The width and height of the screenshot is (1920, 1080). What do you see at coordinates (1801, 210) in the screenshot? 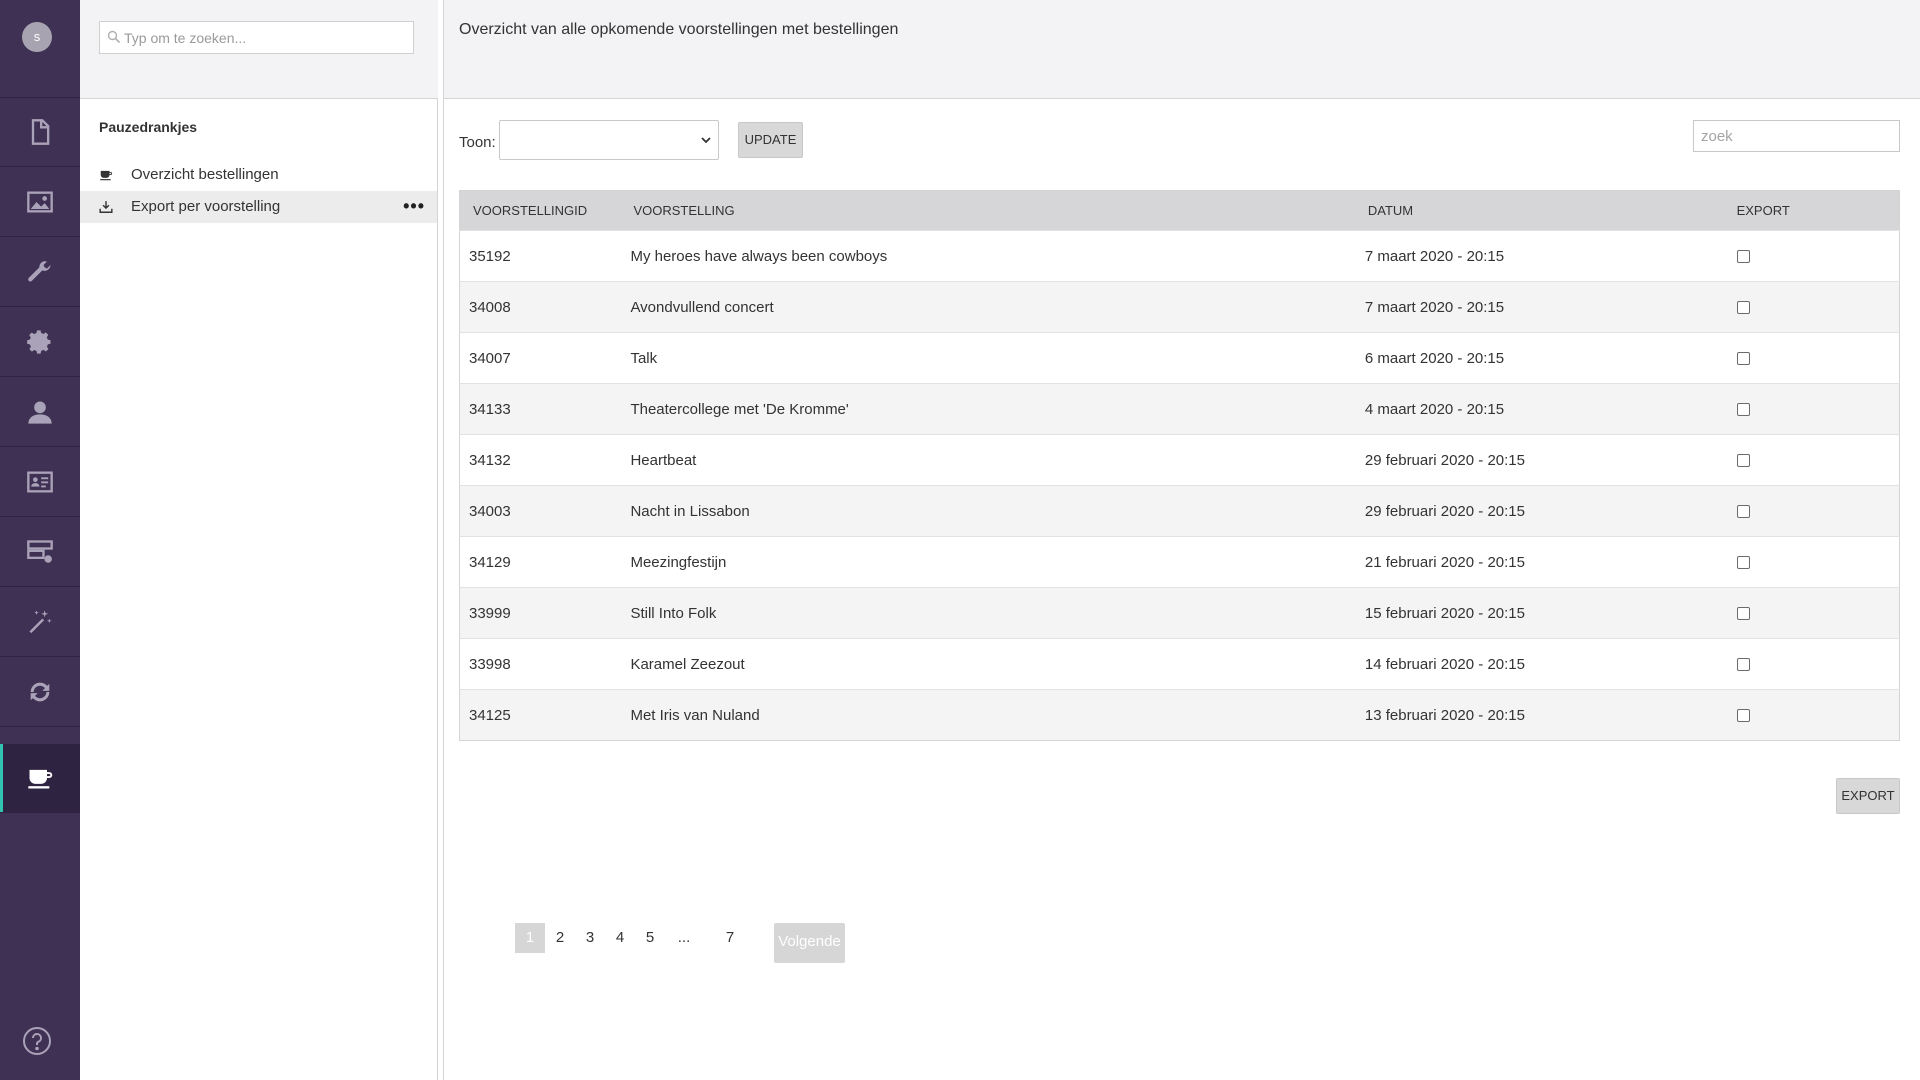
I see `column-header-export: EXPORT` at bounding box center [1801, 210].